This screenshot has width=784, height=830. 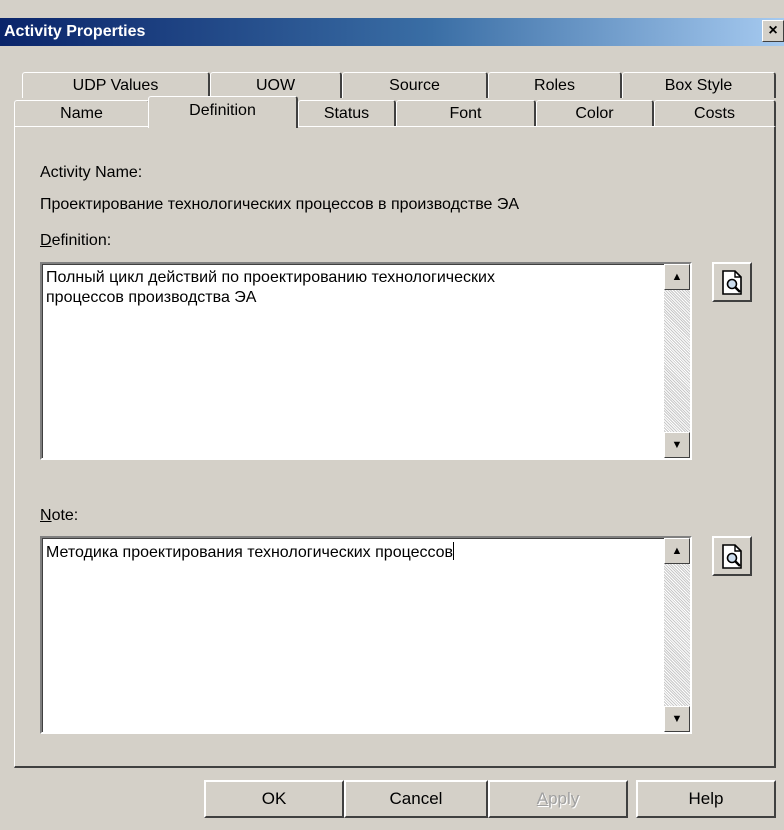 What do you see at coordinates (416, 799) in the screenshot?
I see `cancel-button: Cancel` at bounding box center [416, 799].